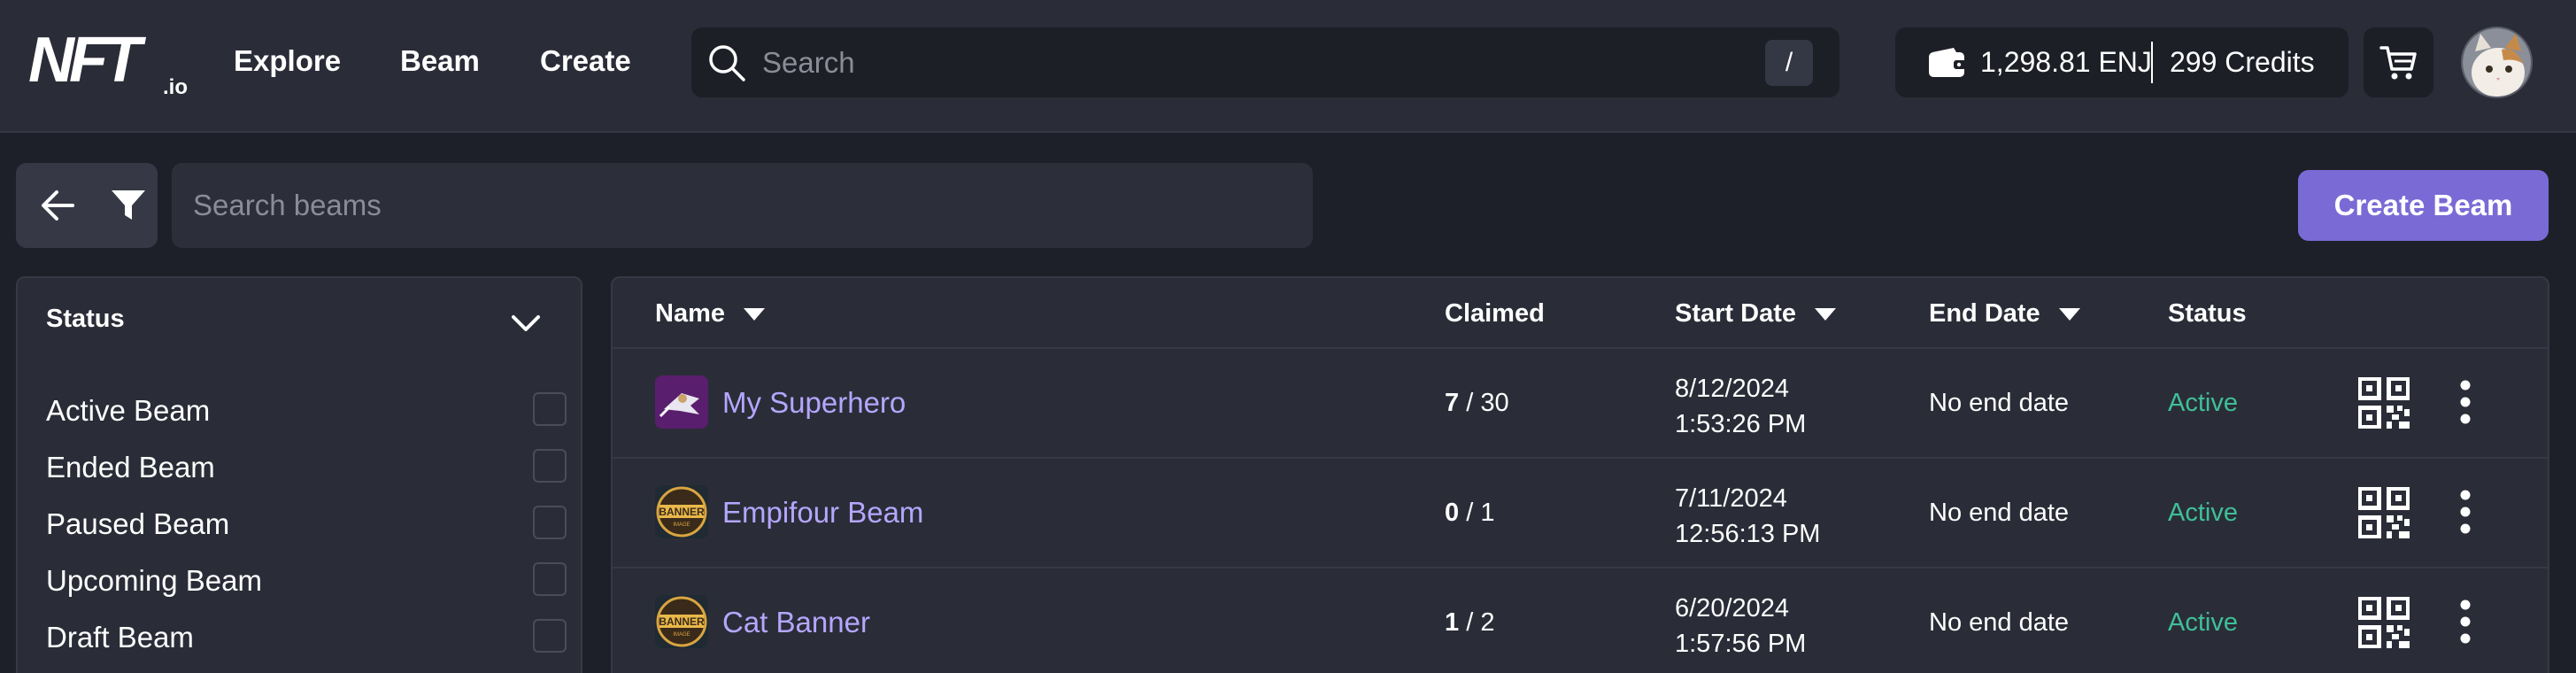 The height and width of the screenshot is (673, 2576). I want to click on filter-option-upcoming: Upcoming Beam, so click(307, 581).